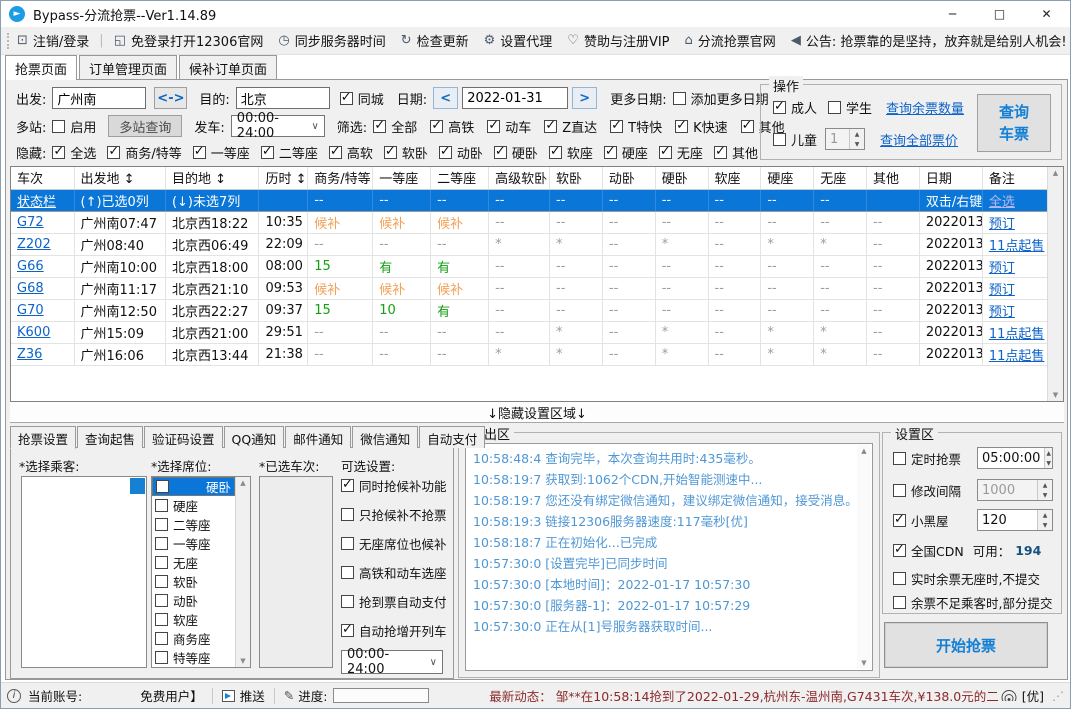 Image resolution: width=1071 pixels, height=709 pixels. What do you see at coordinates (720, 98) in the screenshot?
I see `add-more-dates-checkbox: 添加更多日期` at bounding box center [720, 98].